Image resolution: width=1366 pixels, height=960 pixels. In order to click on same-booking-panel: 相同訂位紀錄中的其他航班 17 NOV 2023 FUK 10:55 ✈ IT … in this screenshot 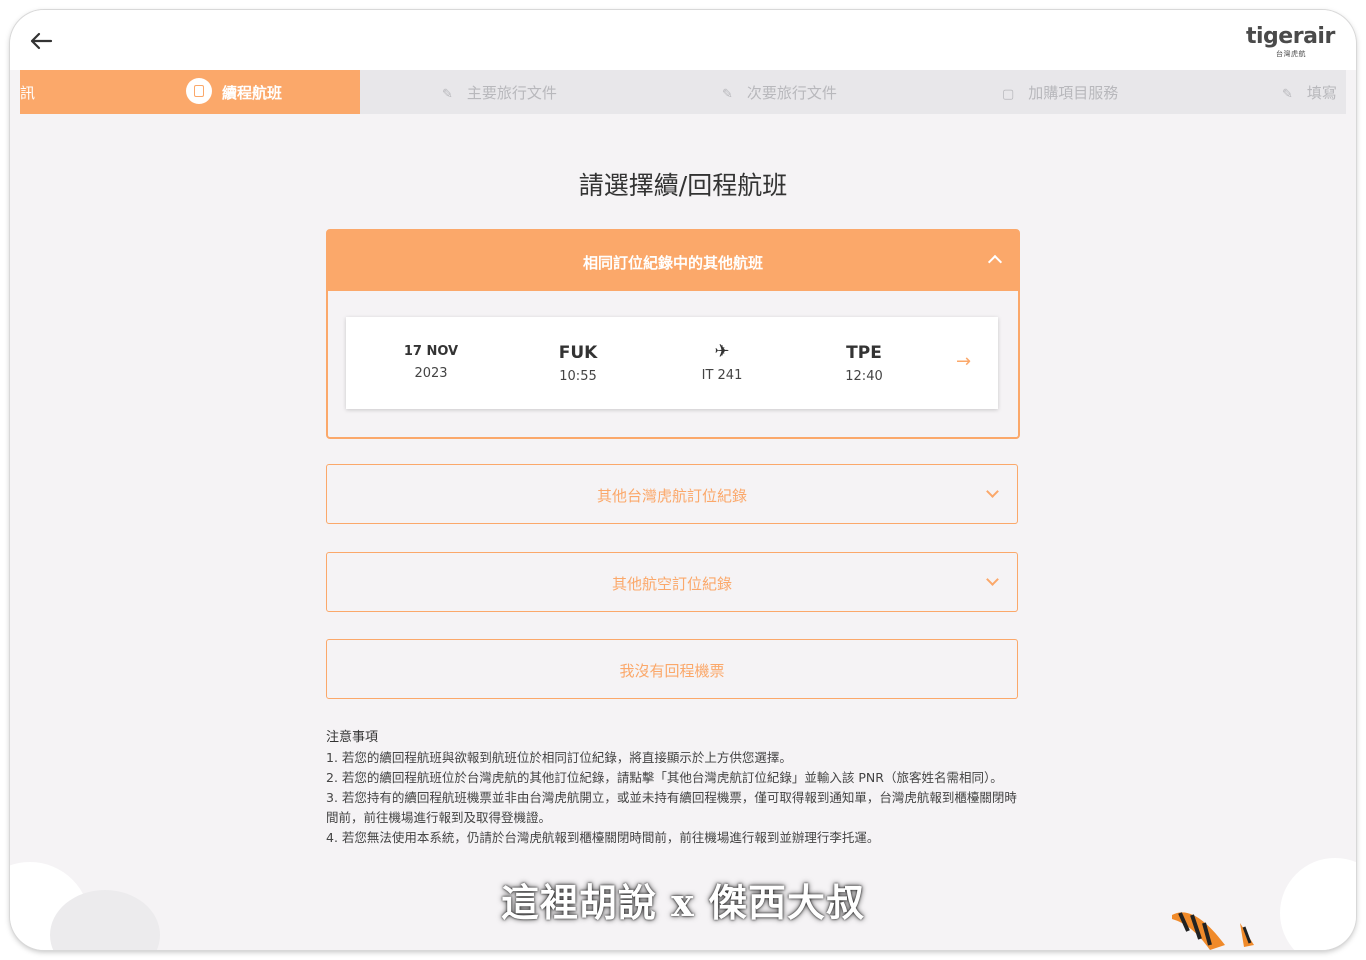, I will do `click(673, 334)`.